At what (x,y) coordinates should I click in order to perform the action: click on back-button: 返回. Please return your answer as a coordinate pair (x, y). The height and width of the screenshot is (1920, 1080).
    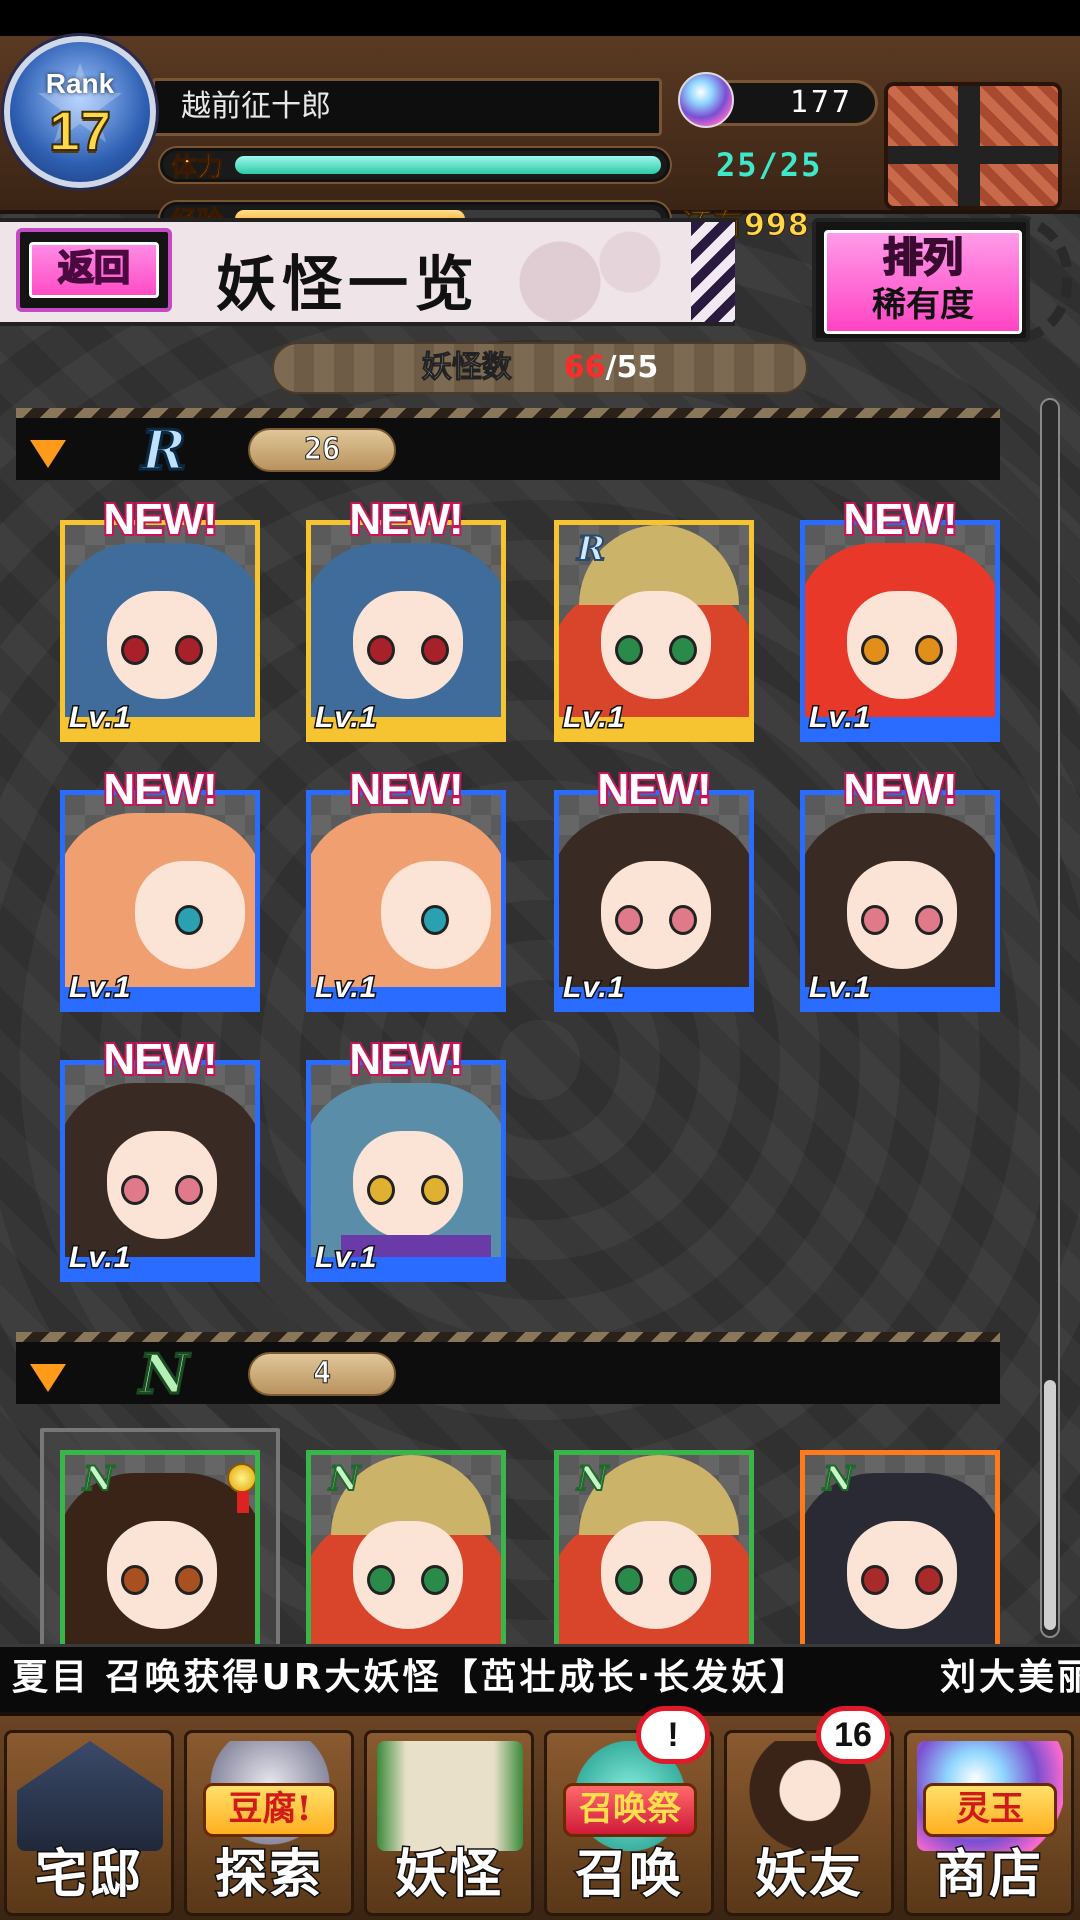
    Looking at the image, I should click on (94, 270).